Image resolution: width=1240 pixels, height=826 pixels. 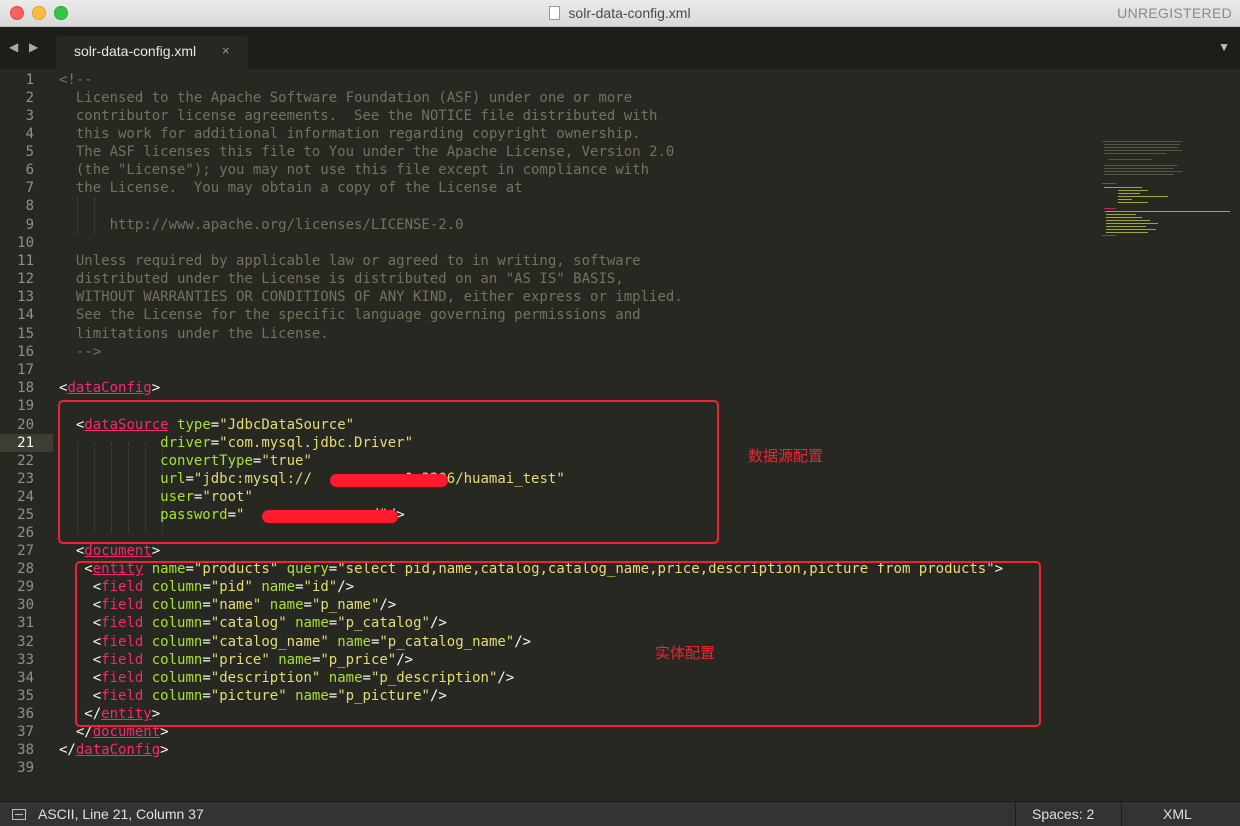 I want to click on line-number: 34, so click(x=25, y=678).